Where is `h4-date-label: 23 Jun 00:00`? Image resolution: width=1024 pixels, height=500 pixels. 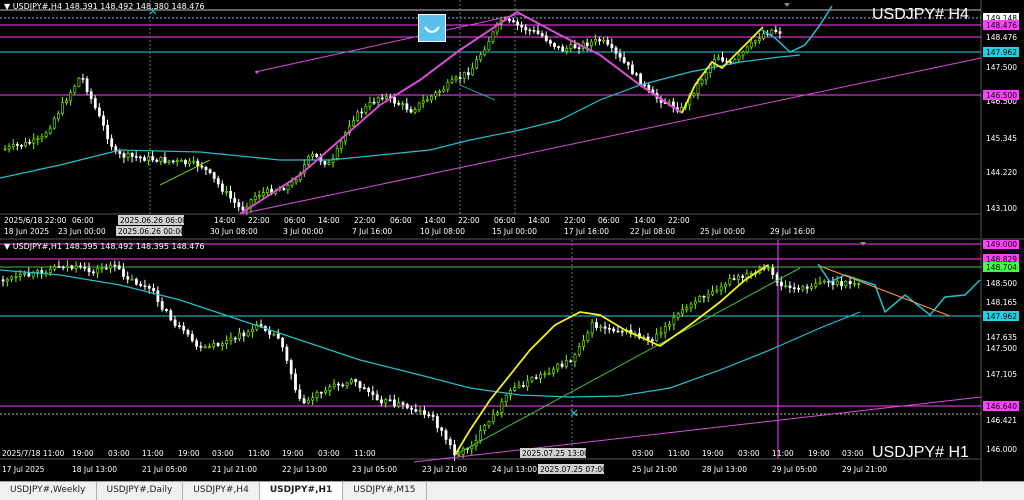 h4-date-label: 23 Jun 00:00 is located at coordinates (82, 231).